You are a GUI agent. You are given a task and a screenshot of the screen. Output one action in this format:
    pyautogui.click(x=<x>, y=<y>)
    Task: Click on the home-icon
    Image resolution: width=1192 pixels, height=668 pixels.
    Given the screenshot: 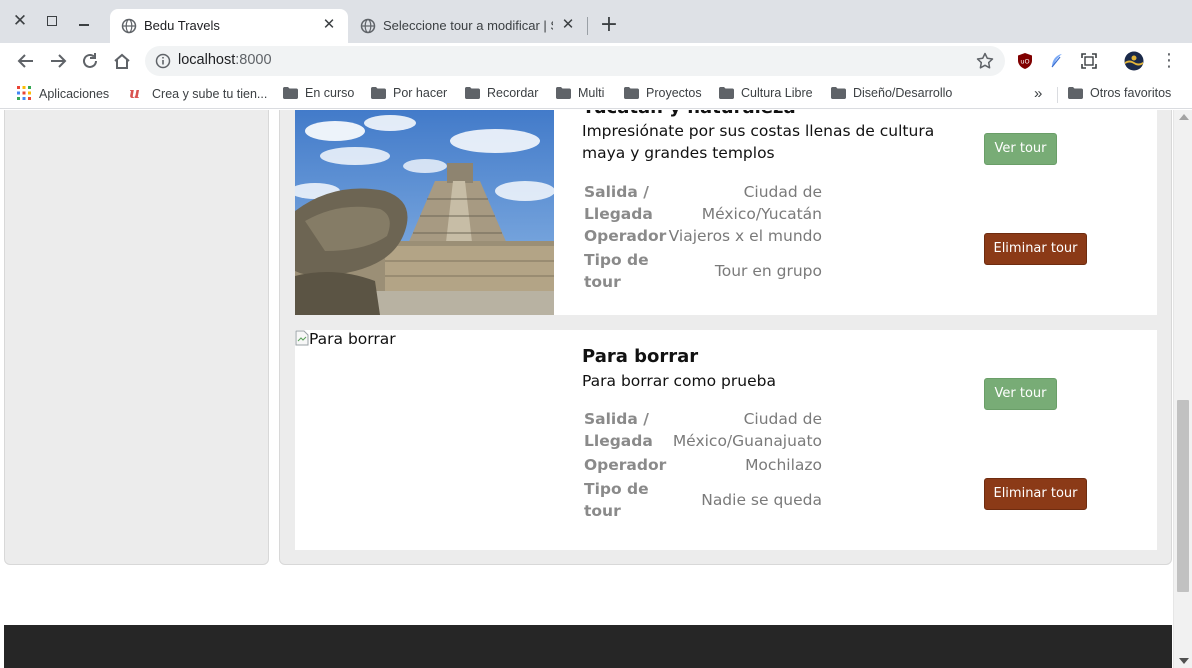 What is the action you would take?
    pyautogui.click(x=122, y=61)
    